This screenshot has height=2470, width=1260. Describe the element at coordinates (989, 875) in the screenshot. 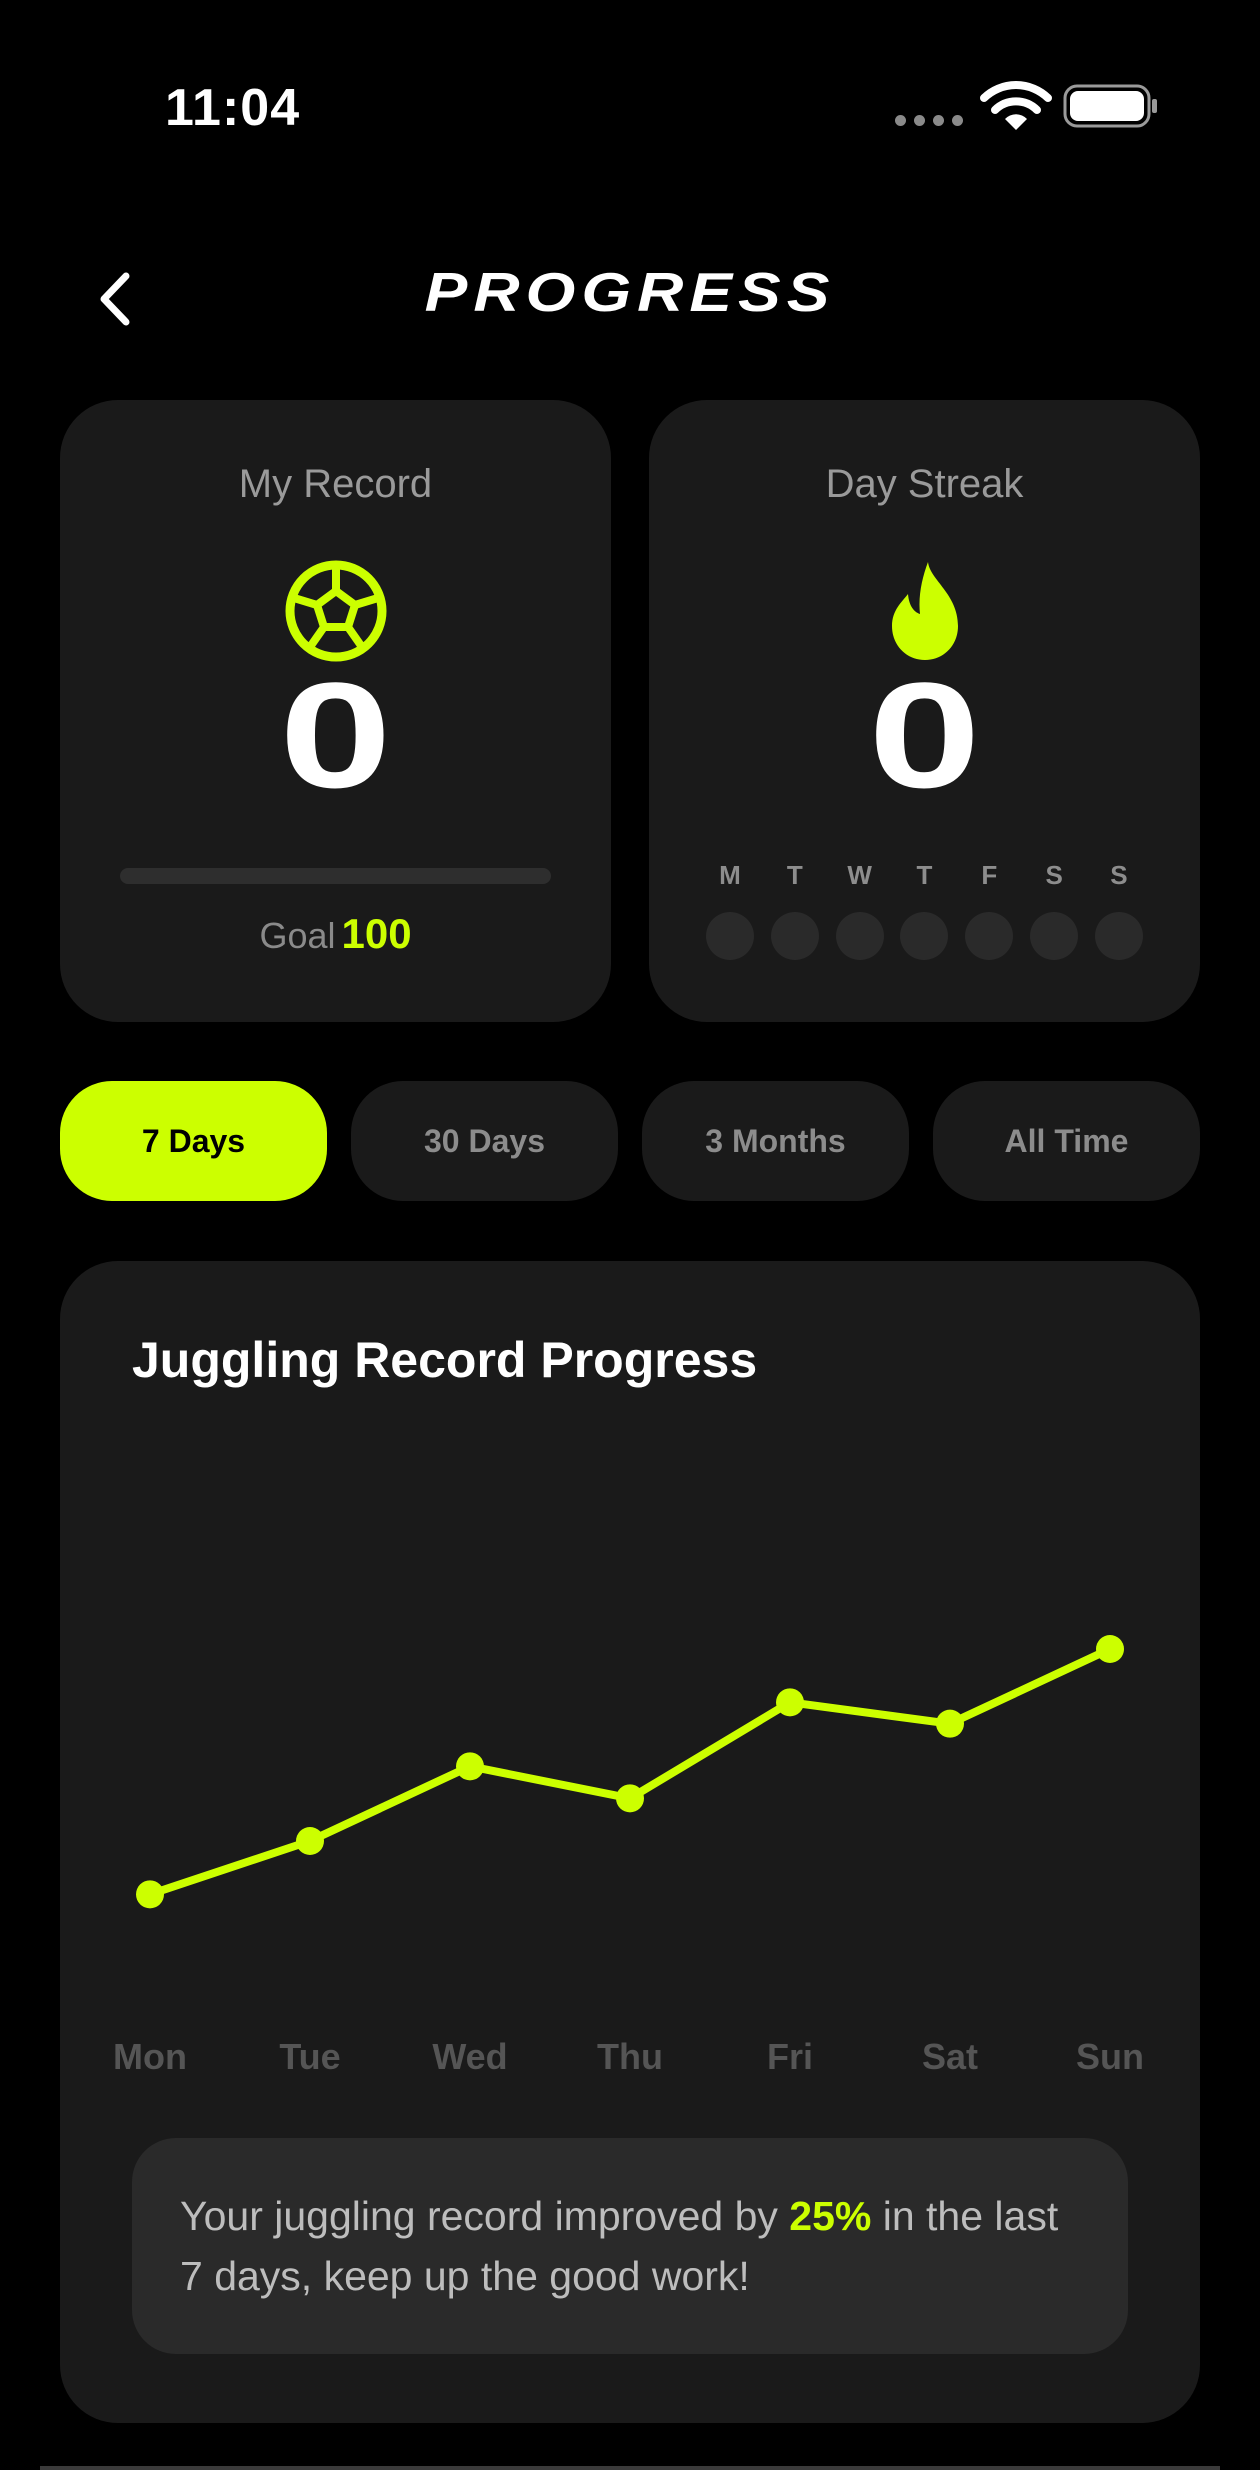

I see `weekday-label: F` at that location.